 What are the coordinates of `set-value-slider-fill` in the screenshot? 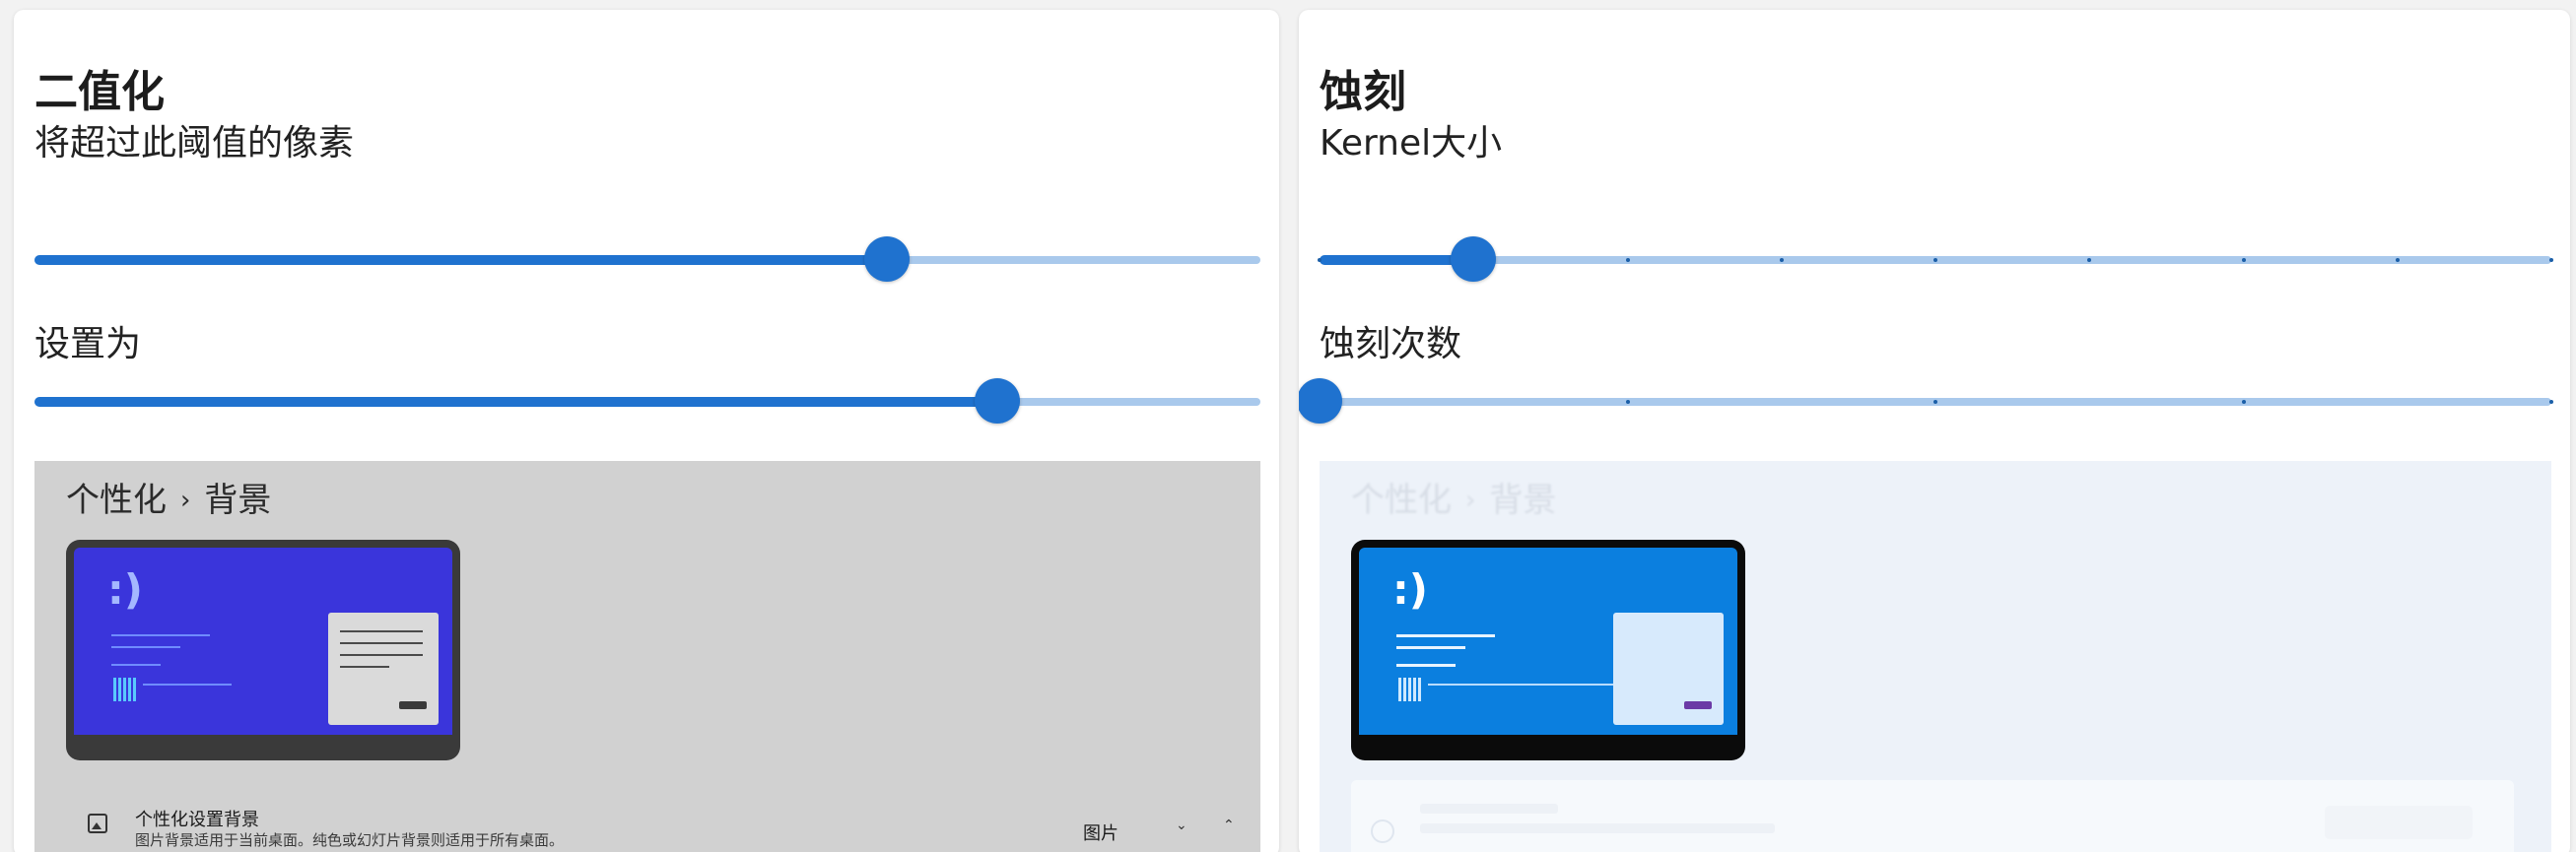 It's located at (515, 402).